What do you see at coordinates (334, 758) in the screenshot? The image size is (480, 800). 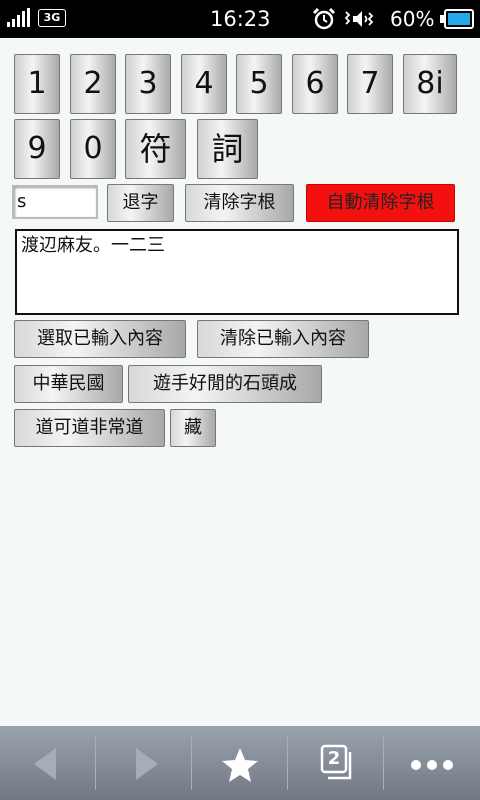 I see `tab-count: 2` at bounding box center [334, 758].